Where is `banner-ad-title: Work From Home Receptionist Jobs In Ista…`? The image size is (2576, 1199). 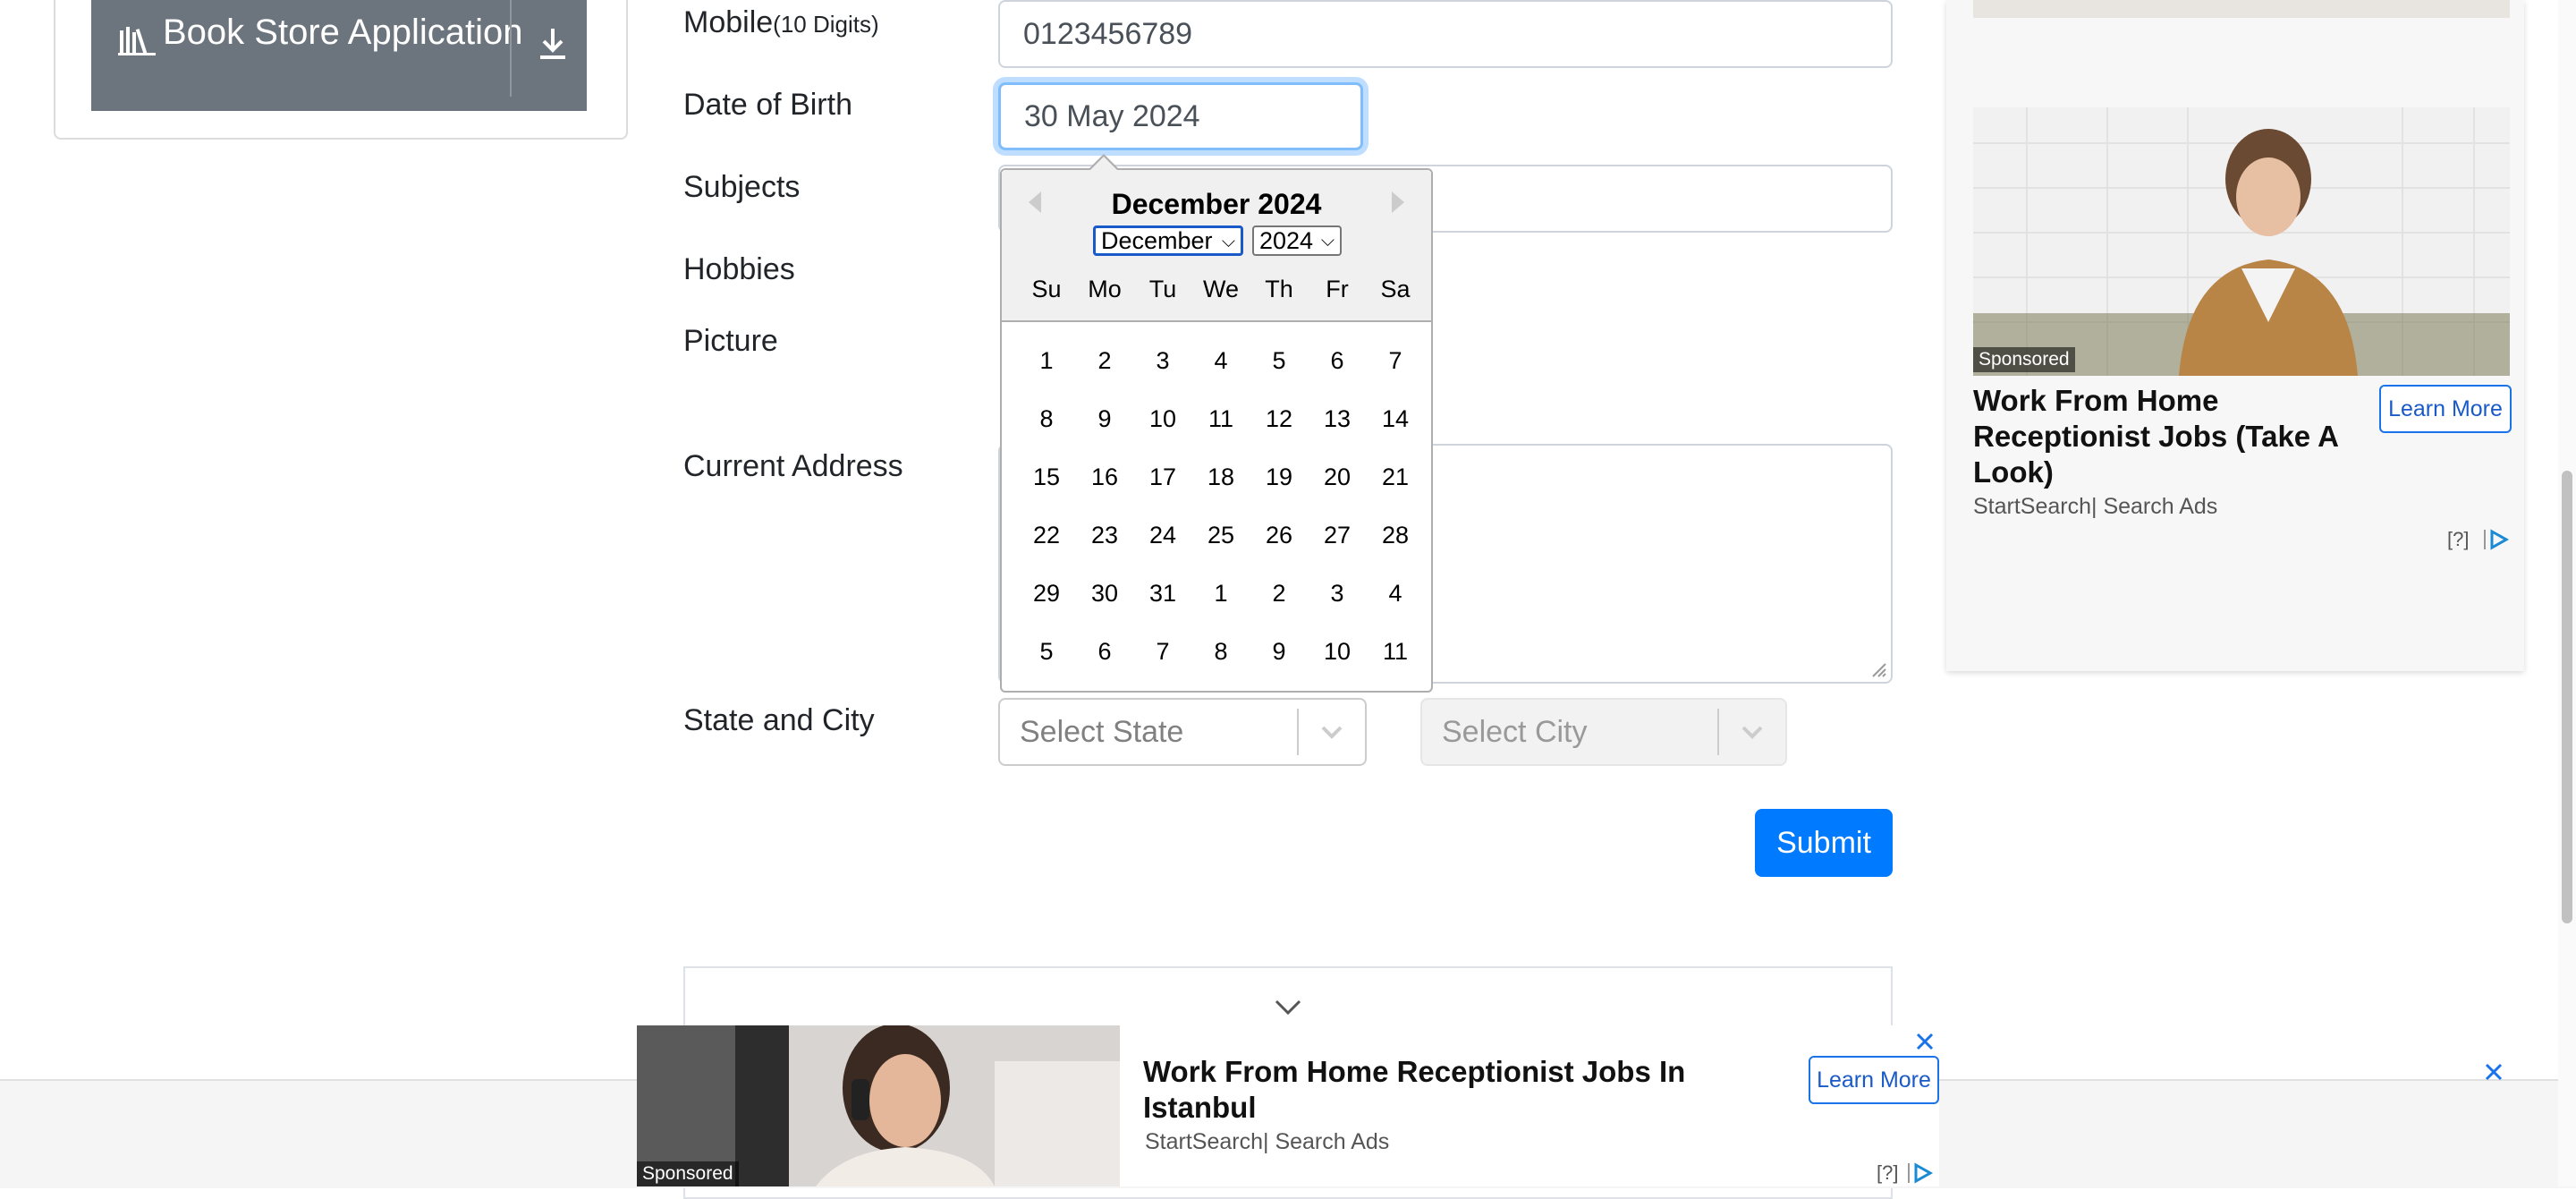
banner-ad-title: Work From Home Receptionist Jobs In Ista… is located at coordinates (1438, 1090).